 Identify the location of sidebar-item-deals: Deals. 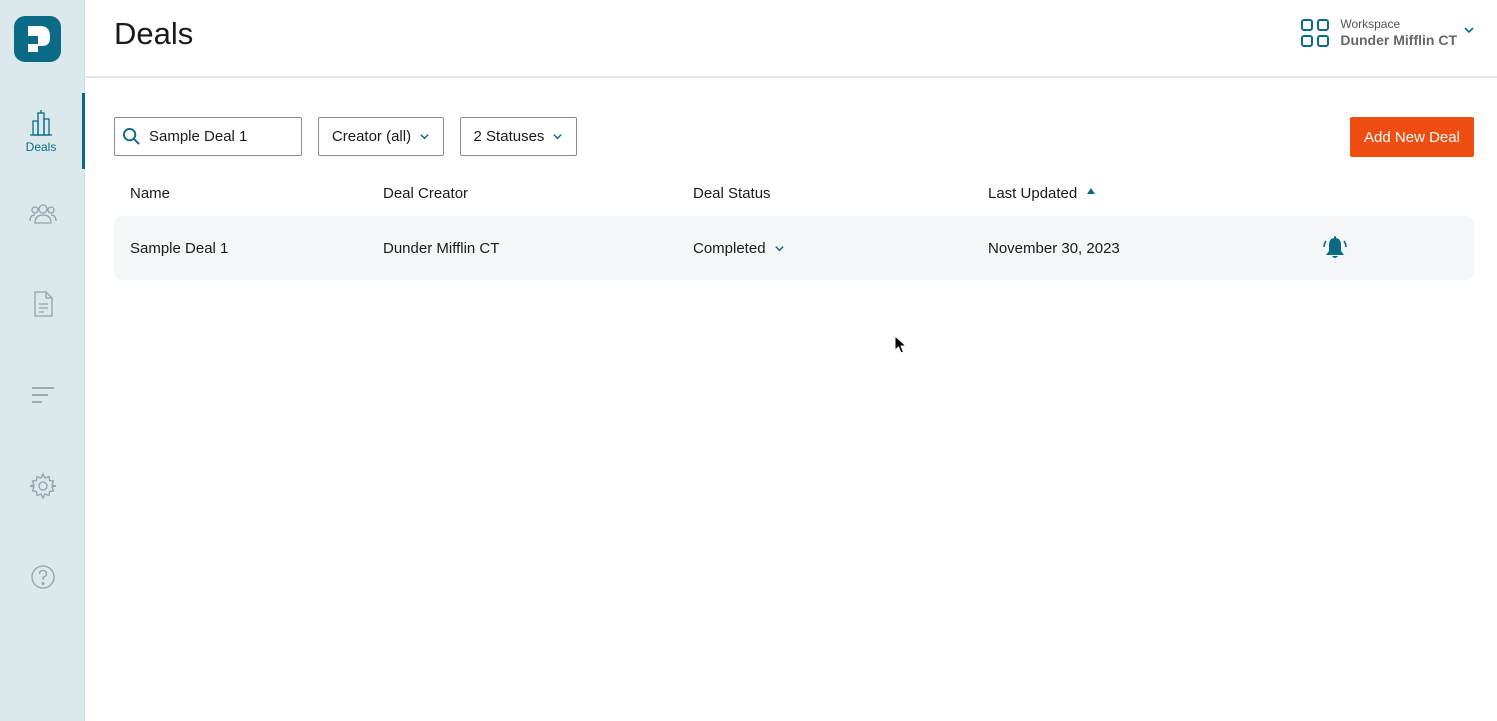
(42, 131).